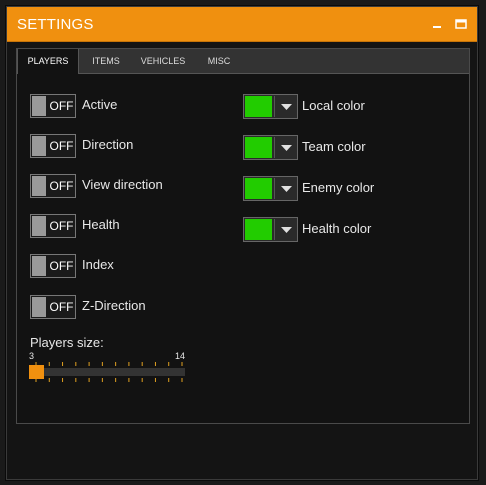  I want to click on index-toggle: OFF, so click(53, 266).